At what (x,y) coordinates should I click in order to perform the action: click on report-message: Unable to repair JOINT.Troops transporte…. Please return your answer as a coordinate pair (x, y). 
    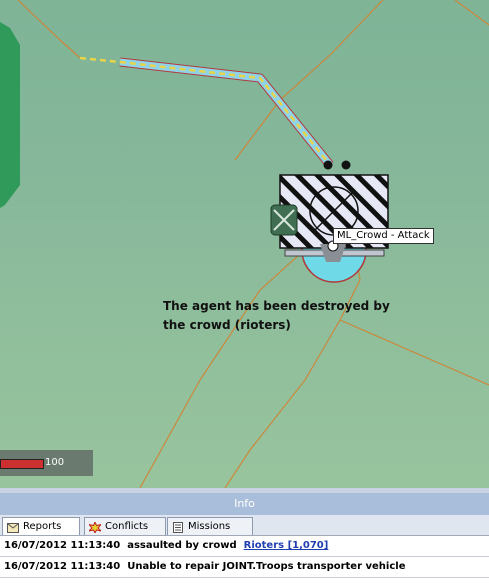
    Looking at the image, I should click on (266, 566).